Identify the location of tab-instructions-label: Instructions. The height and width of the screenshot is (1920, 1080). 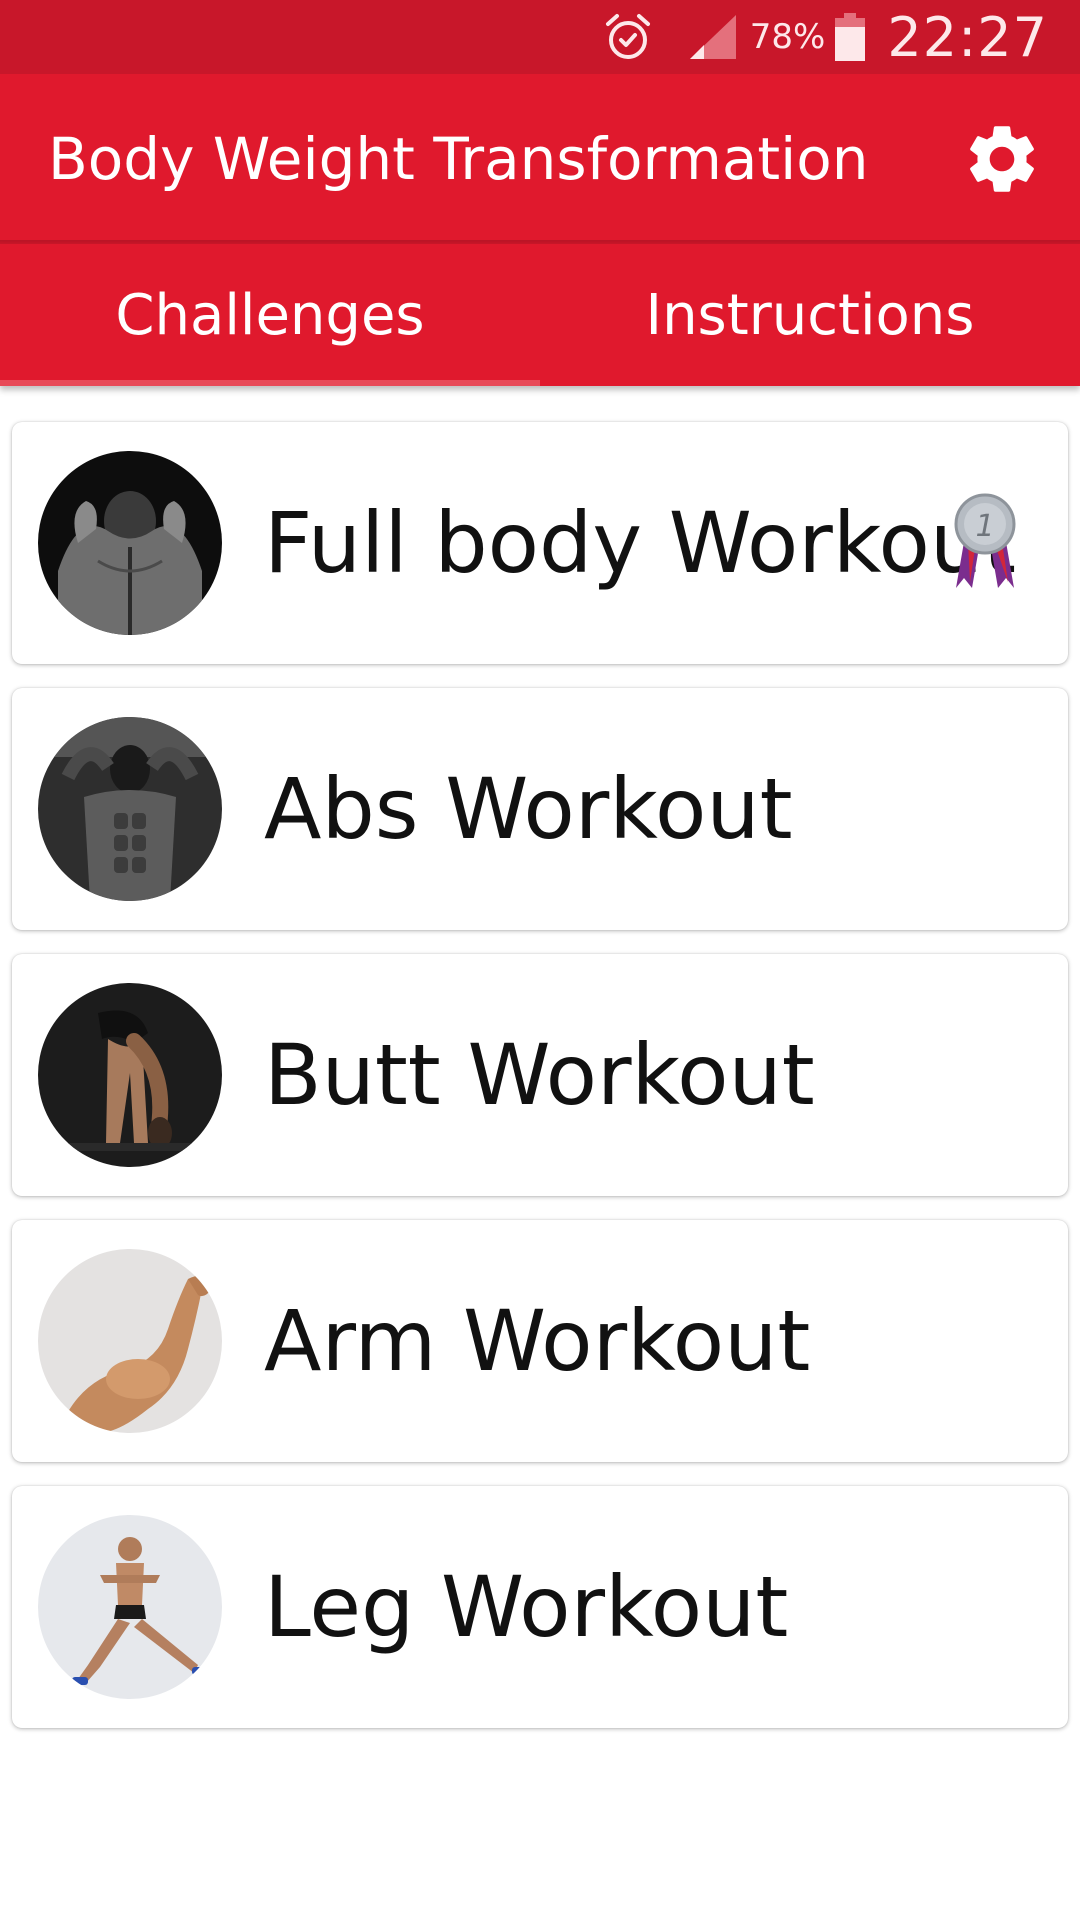
(810, 315).